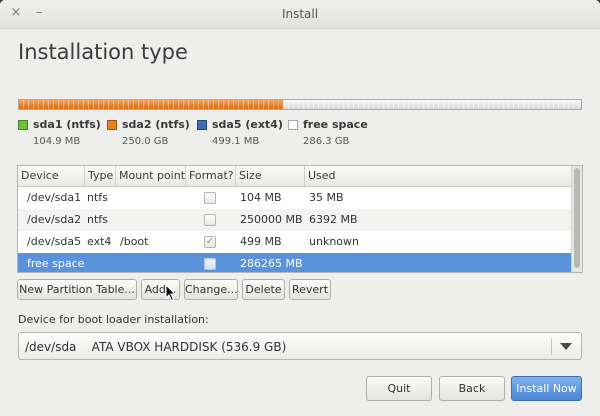 Image resolution: width=600 pixels, height=416 pixels. What do you see at coordinates (99, 241) in the screenshot?
I see `cell-type: ext4` at bounding box center [99, 241].